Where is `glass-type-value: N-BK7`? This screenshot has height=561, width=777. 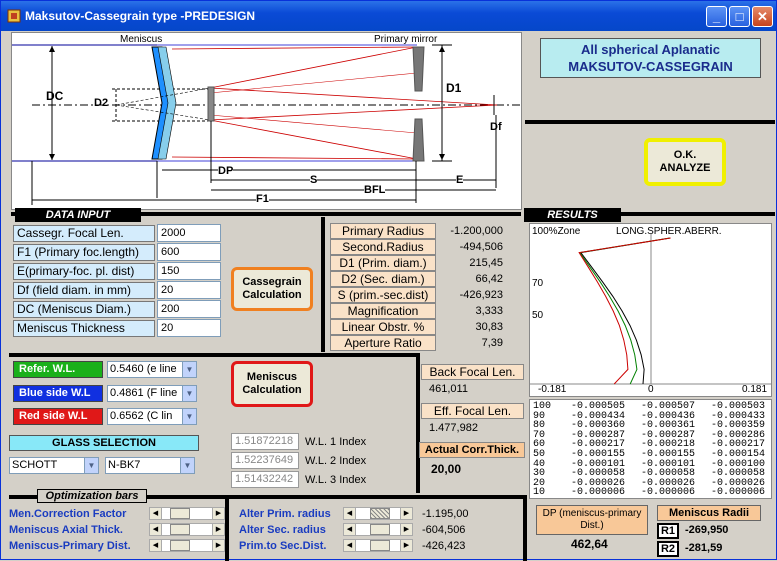
glass-type-value: N-BK7 is located at coordinates (124, 465).